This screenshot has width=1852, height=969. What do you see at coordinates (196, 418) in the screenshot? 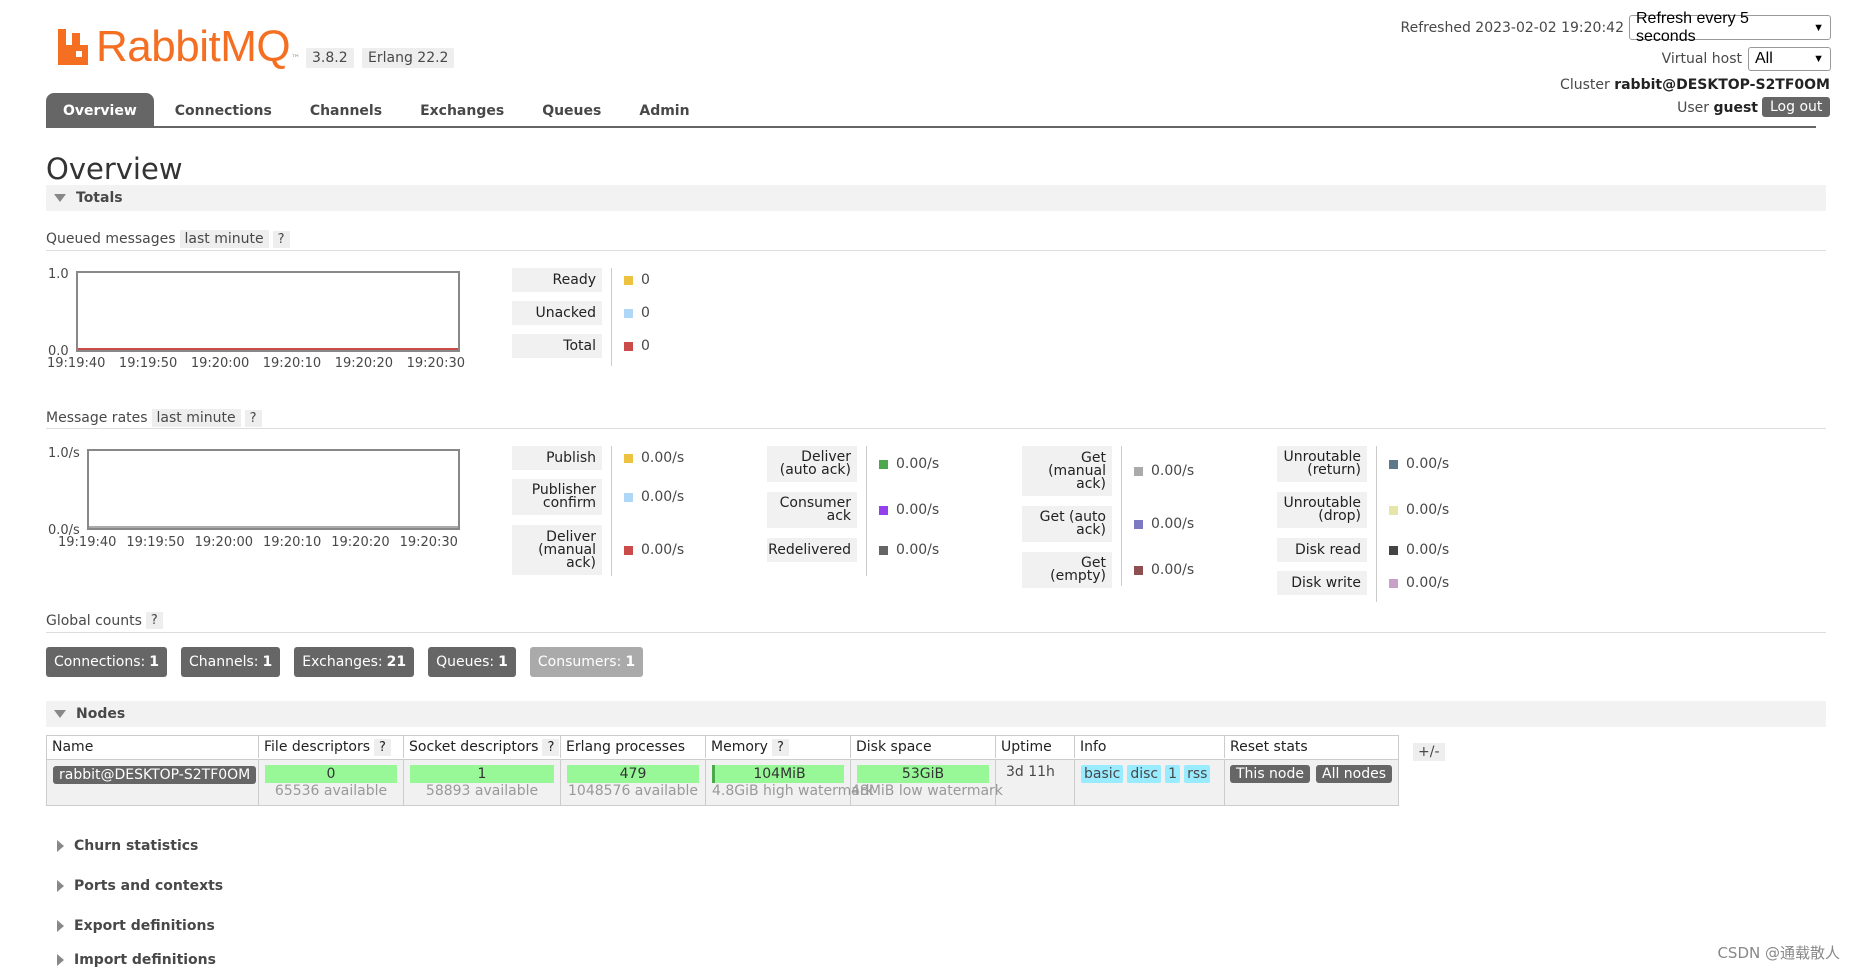
I see `rates-range-chip: last minute` at bounding box center [196, 418].